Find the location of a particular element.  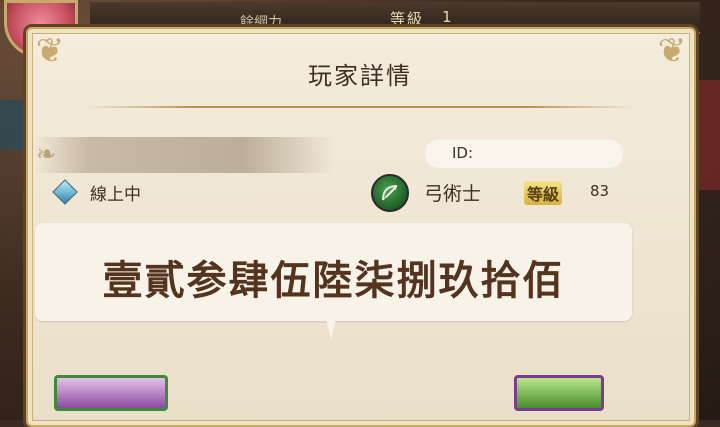

level-label: 等級 is located at coordinates (543, 193).